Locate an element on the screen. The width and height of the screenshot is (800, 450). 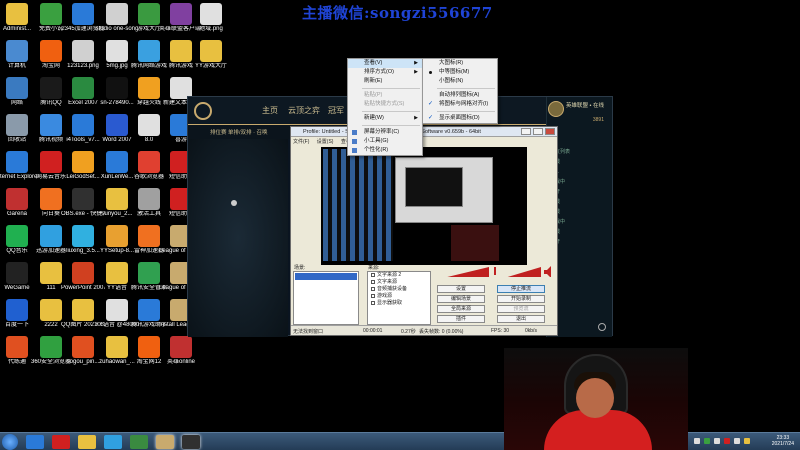
taskbar-clock: 23:33 2021/7/24 is located at coordinates (783, 441).